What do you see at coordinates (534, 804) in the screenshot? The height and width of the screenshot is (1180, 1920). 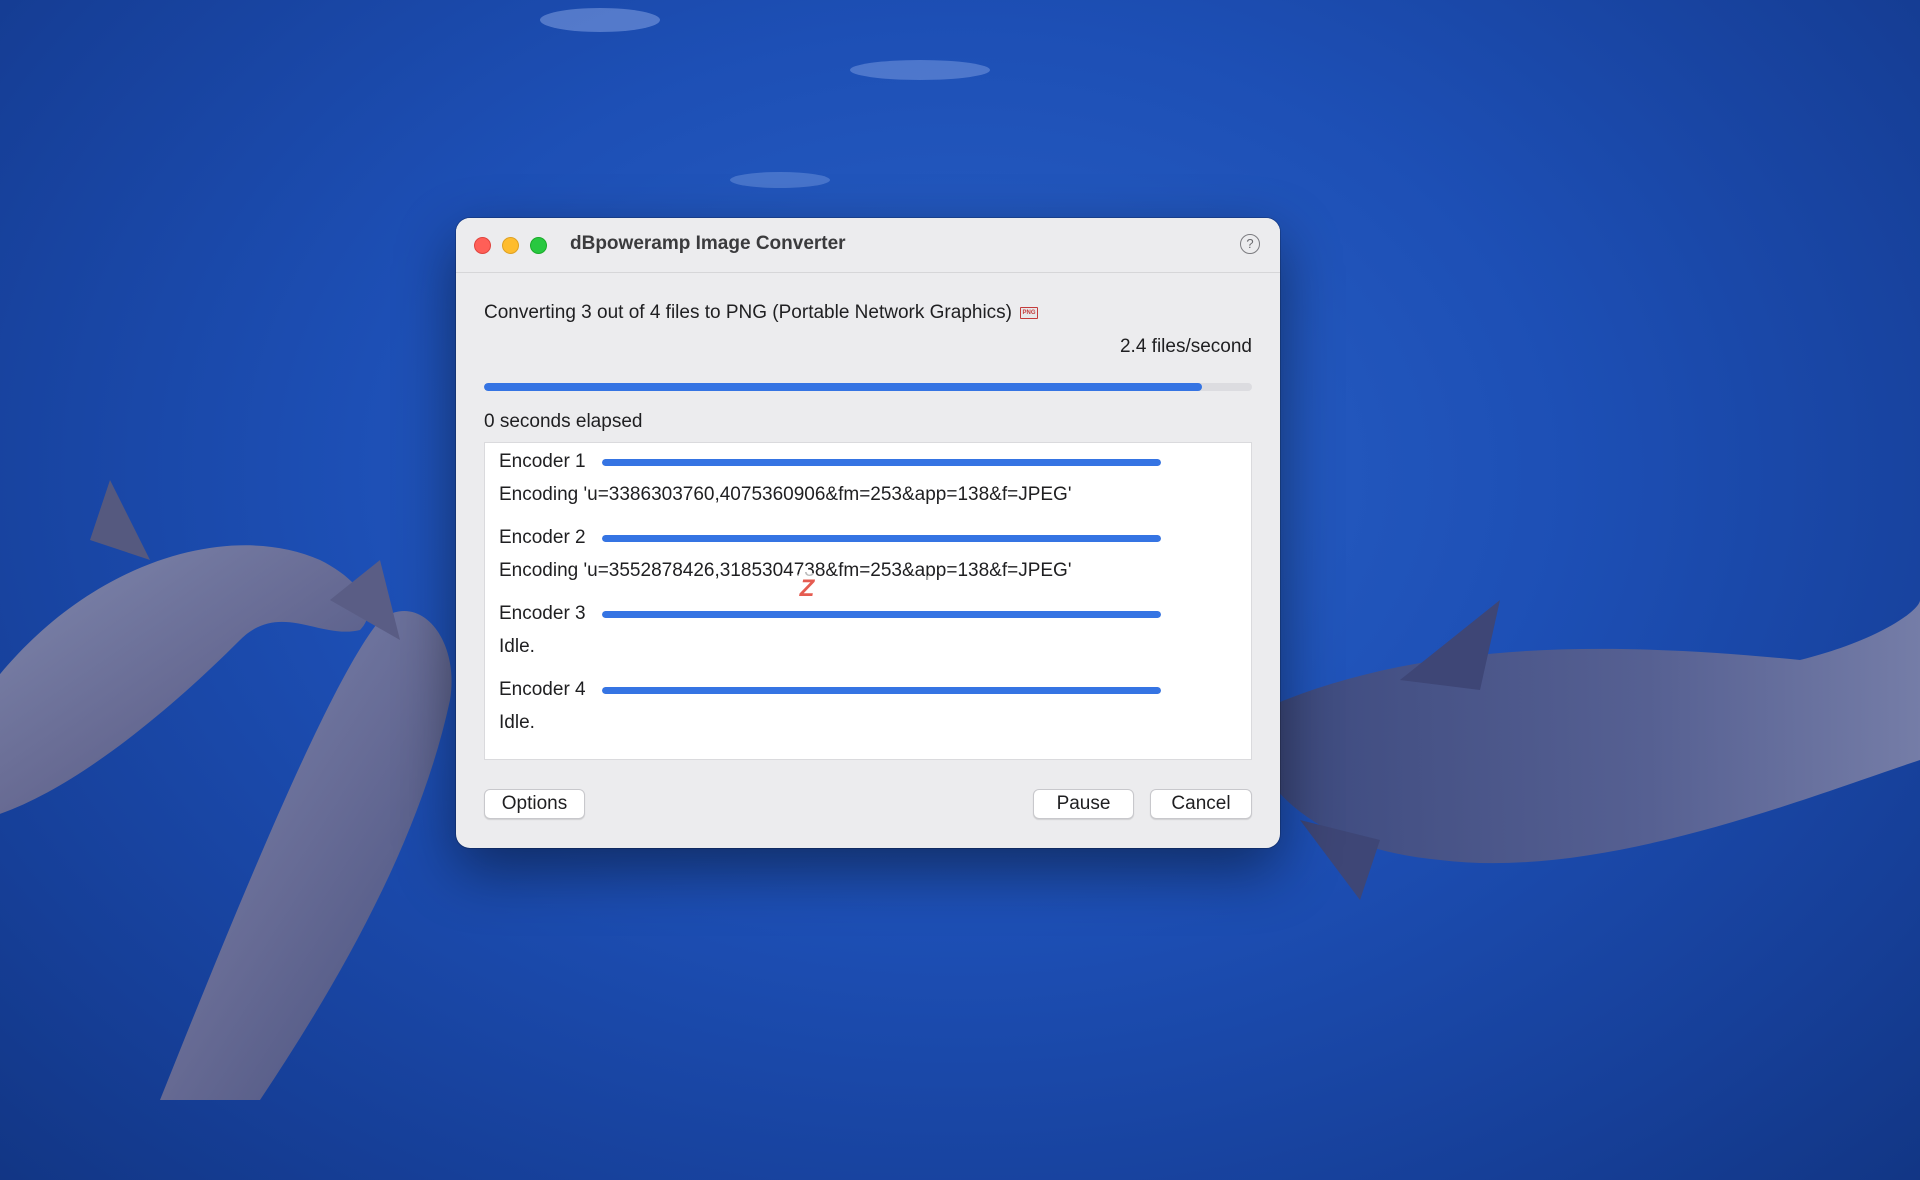 I see `options-button: Options` at bounding box center [534, 804].